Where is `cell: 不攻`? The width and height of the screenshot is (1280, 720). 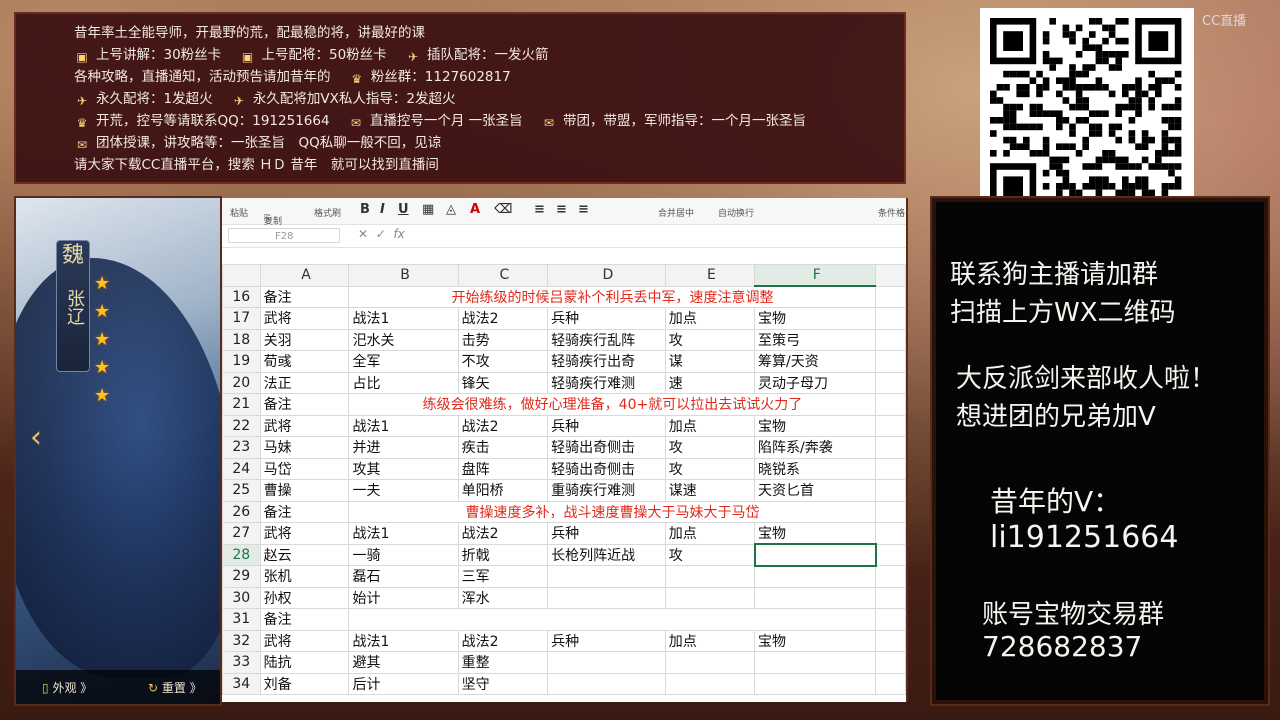
cell: 不攻 is located at coordinates (503, 361).